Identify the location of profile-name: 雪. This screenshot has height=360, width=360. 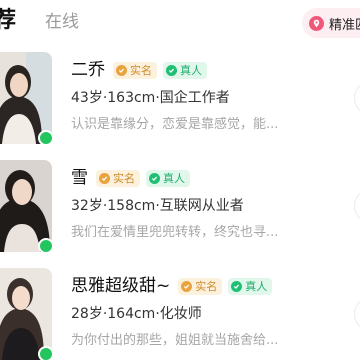
(79, 178).